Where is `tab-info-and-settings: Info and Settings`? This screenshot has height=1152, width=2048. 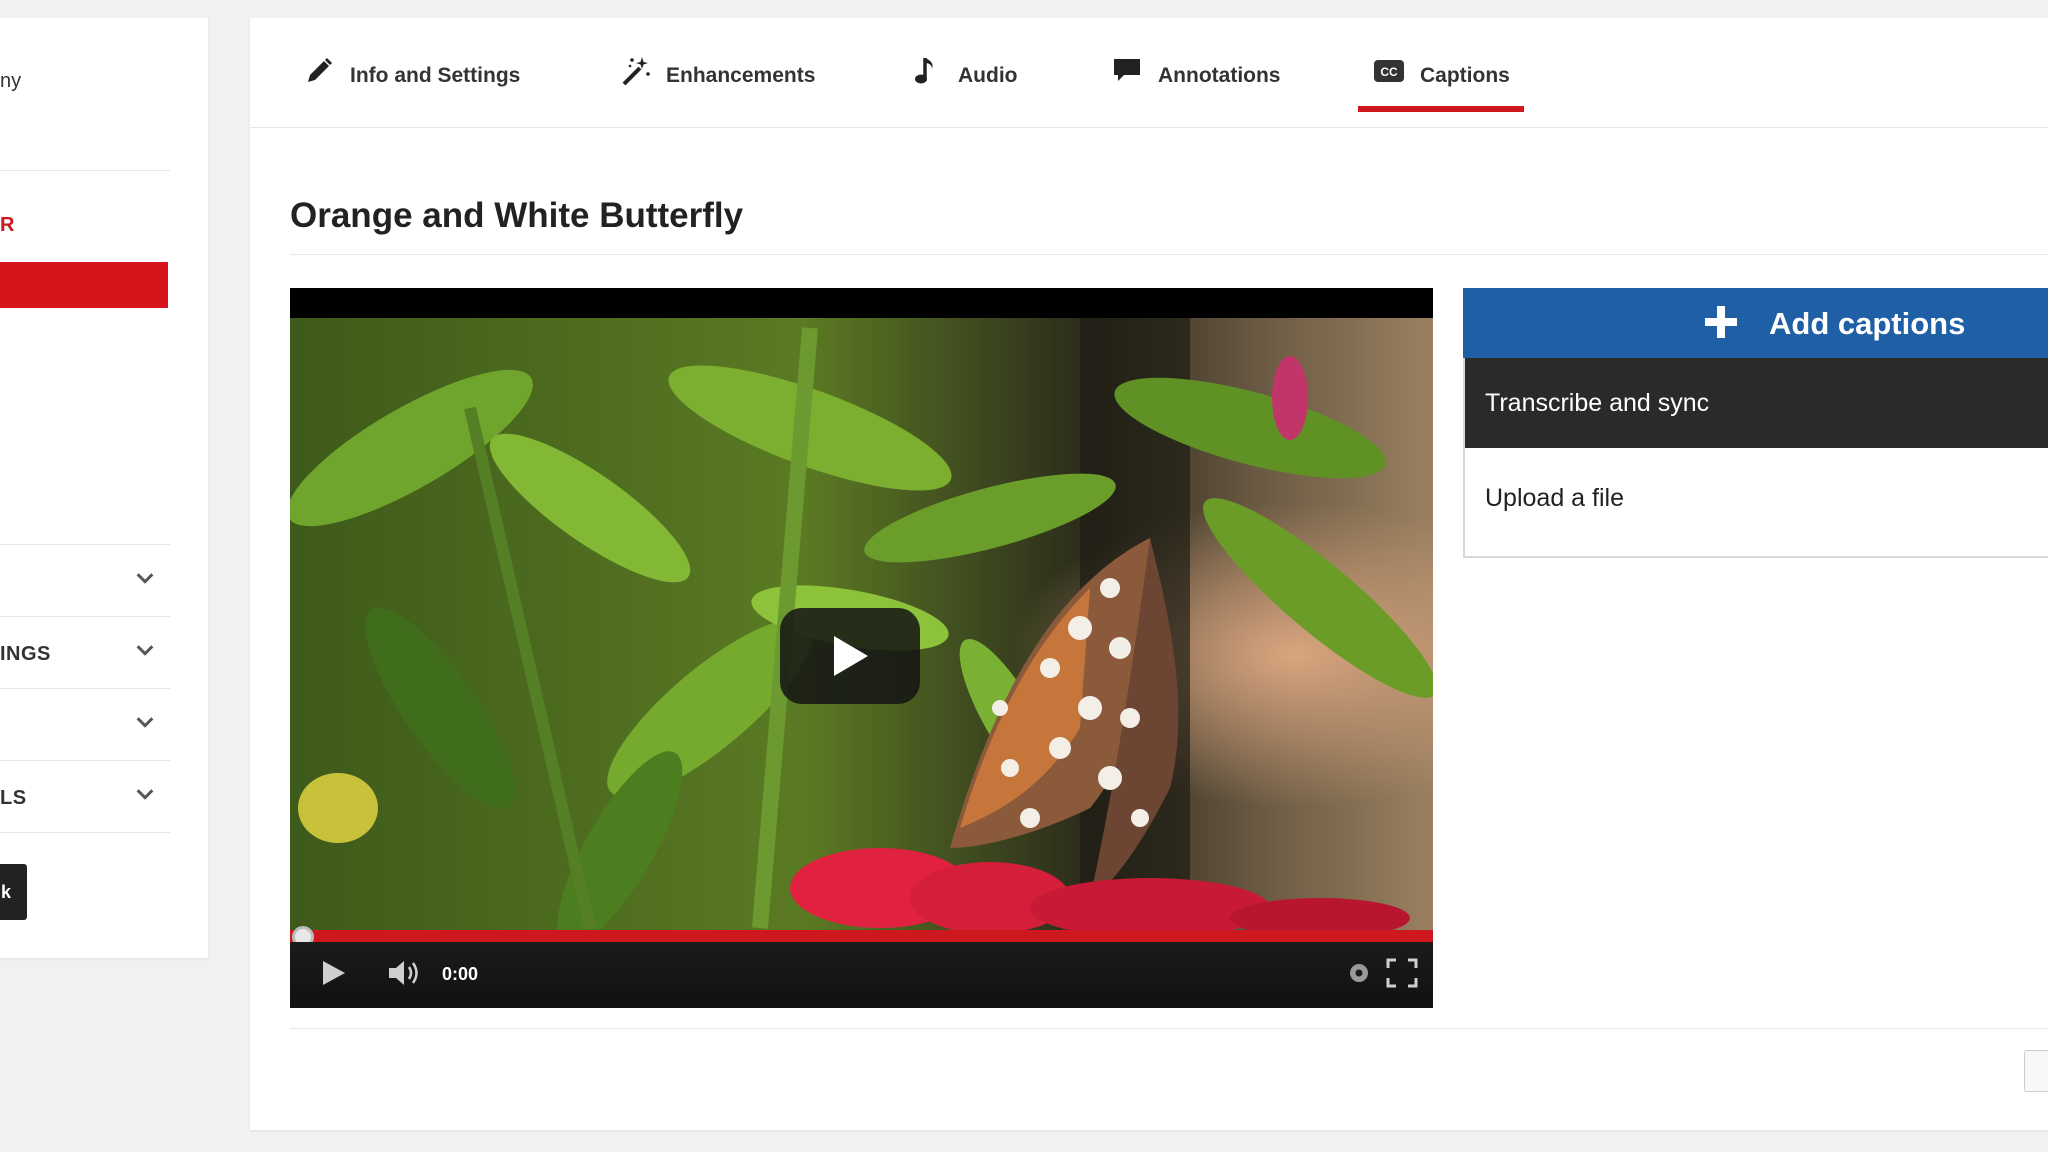 tab-info-and-settings: Info and Settings is located at coordinates (411, 93).